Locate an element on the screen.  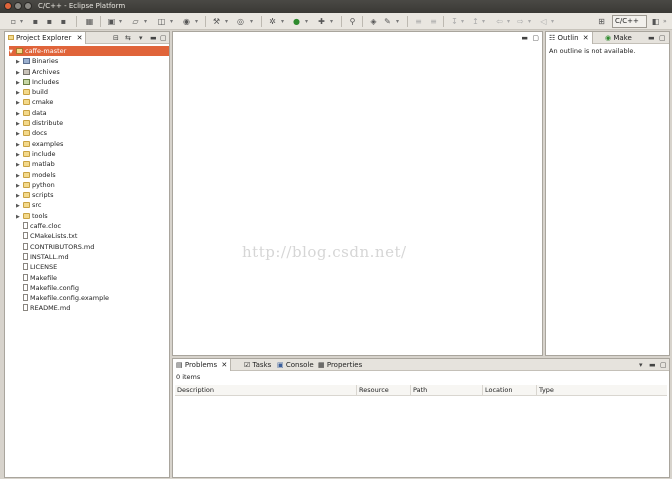
pen-icon: ✎ is located at coordinates (387, 21).